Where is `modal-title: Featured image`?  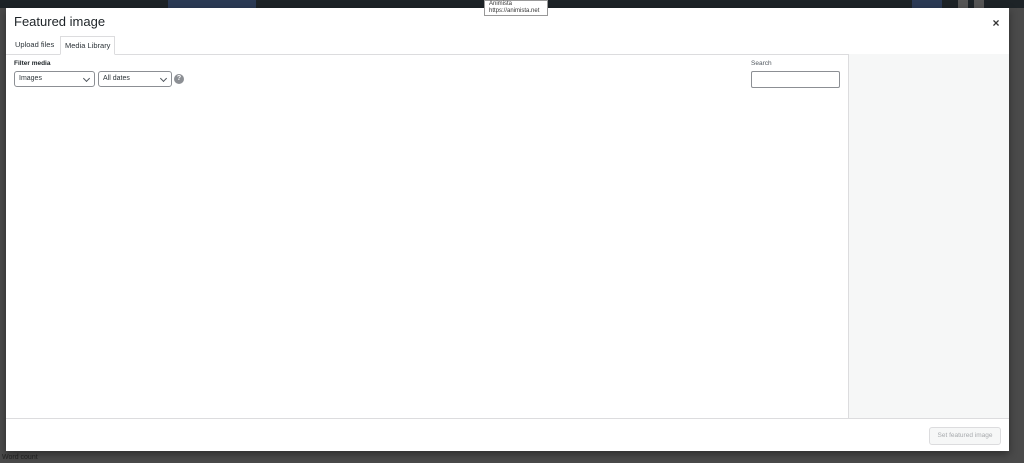 modal-title: Featured image is located at coordinates (60, 21).